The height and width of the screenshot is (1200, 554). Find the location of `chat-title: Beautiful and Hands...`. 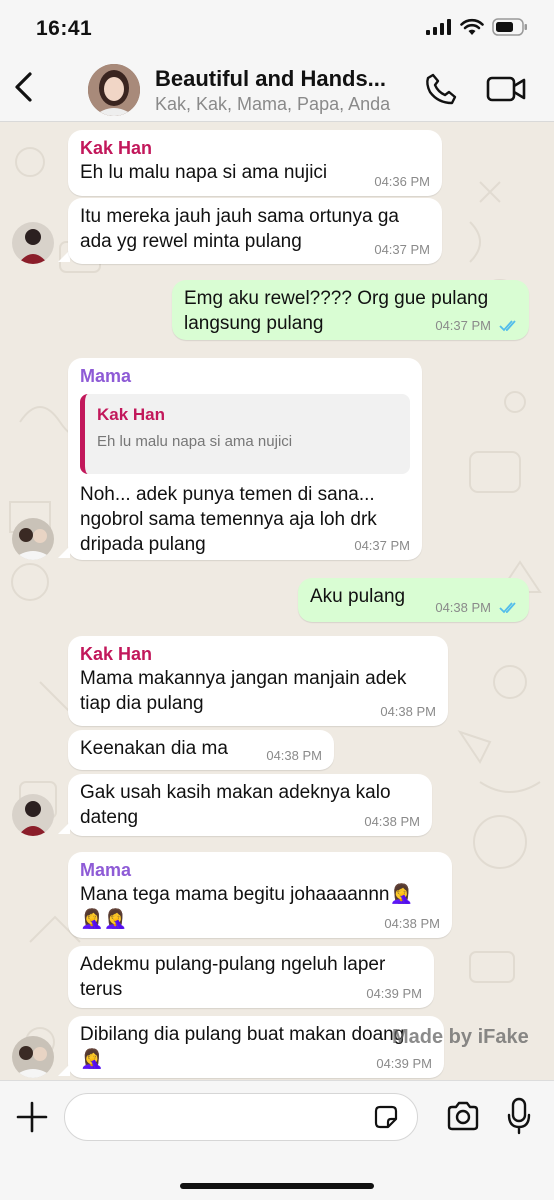

chat-title: Beautiful and Hands... is located at coordinates (285, 79).